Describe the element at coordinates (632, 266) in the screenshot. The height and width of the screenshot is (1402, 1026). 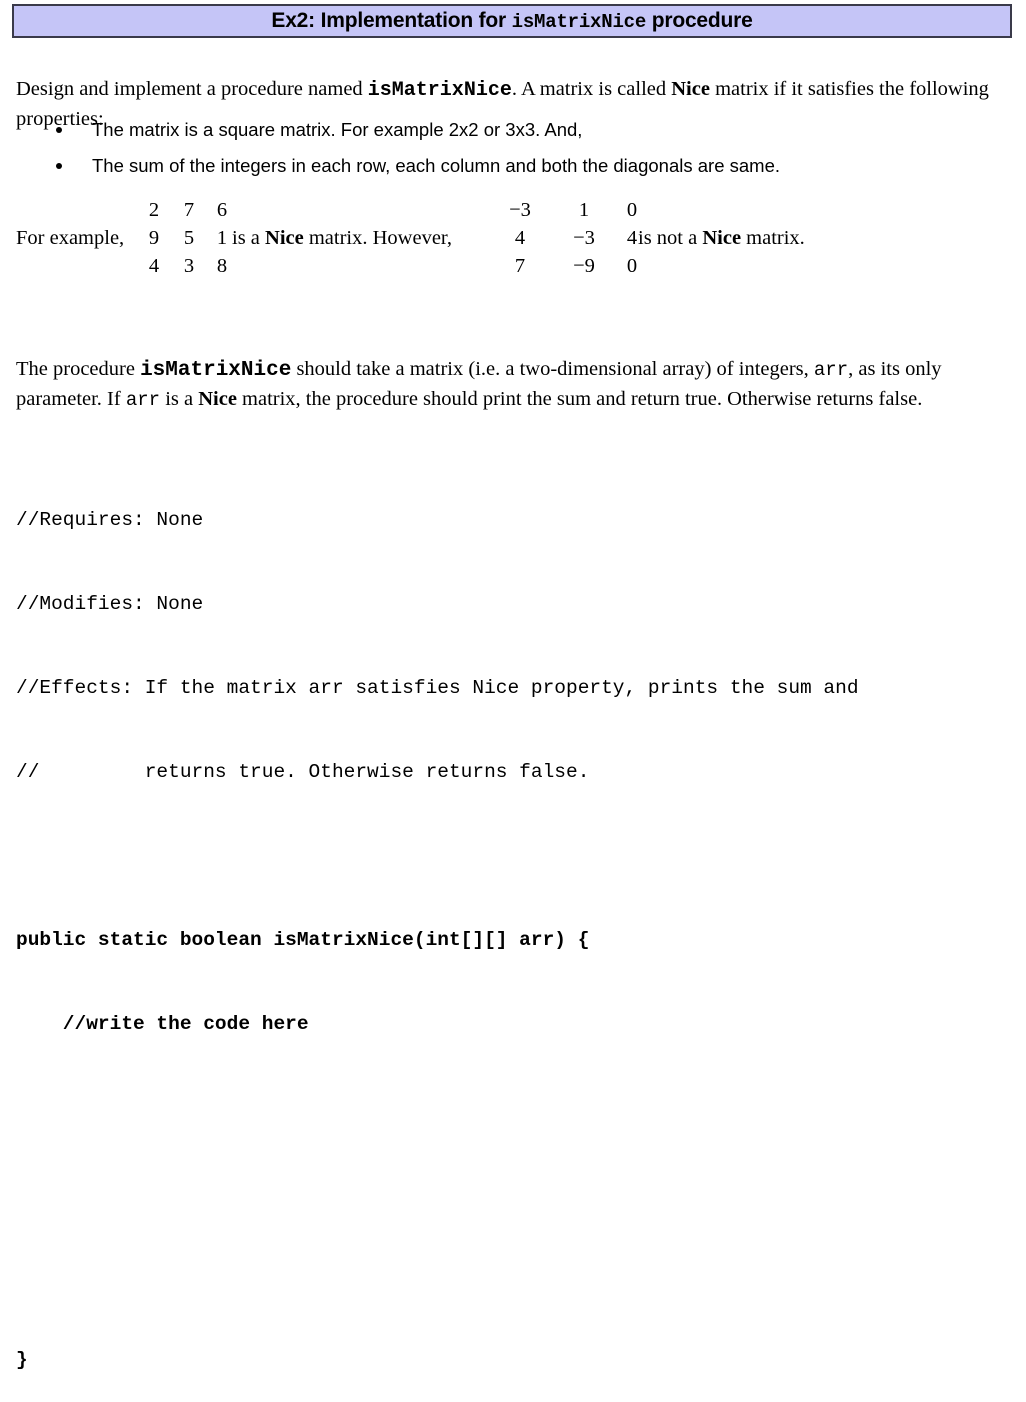
I see `matrix2-cell-r2c2: 0` at that location.